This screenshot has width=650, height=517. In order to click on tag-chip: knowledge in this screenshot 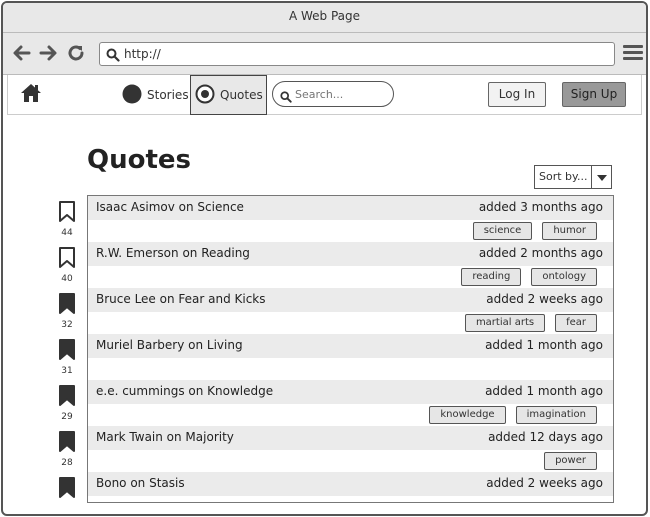, I will do `click(467, 415)`.